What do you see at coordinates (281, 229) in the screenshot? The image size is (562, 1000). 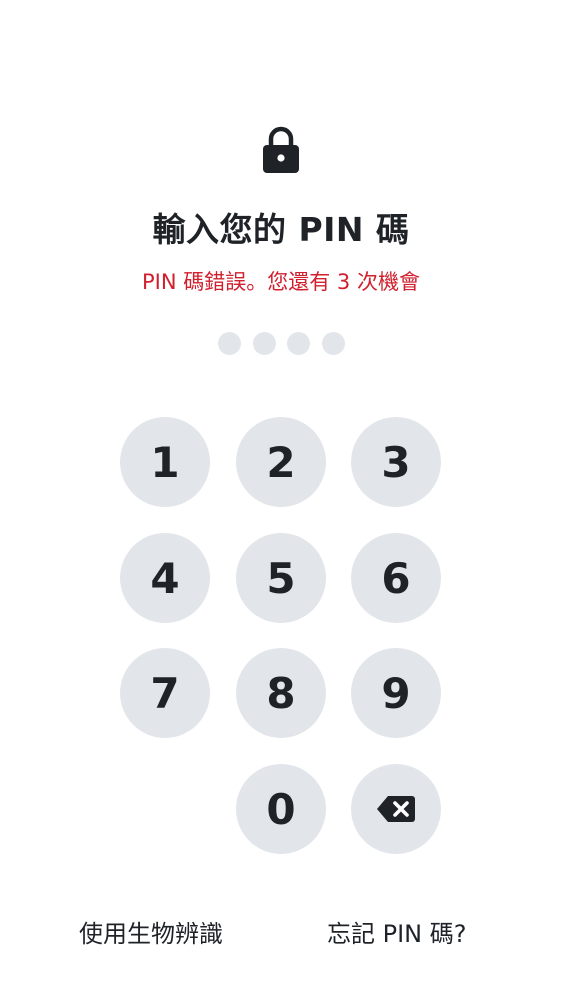 I see `page-title: 輸入您的 PIN 碼` at bounding box center [281, 229].